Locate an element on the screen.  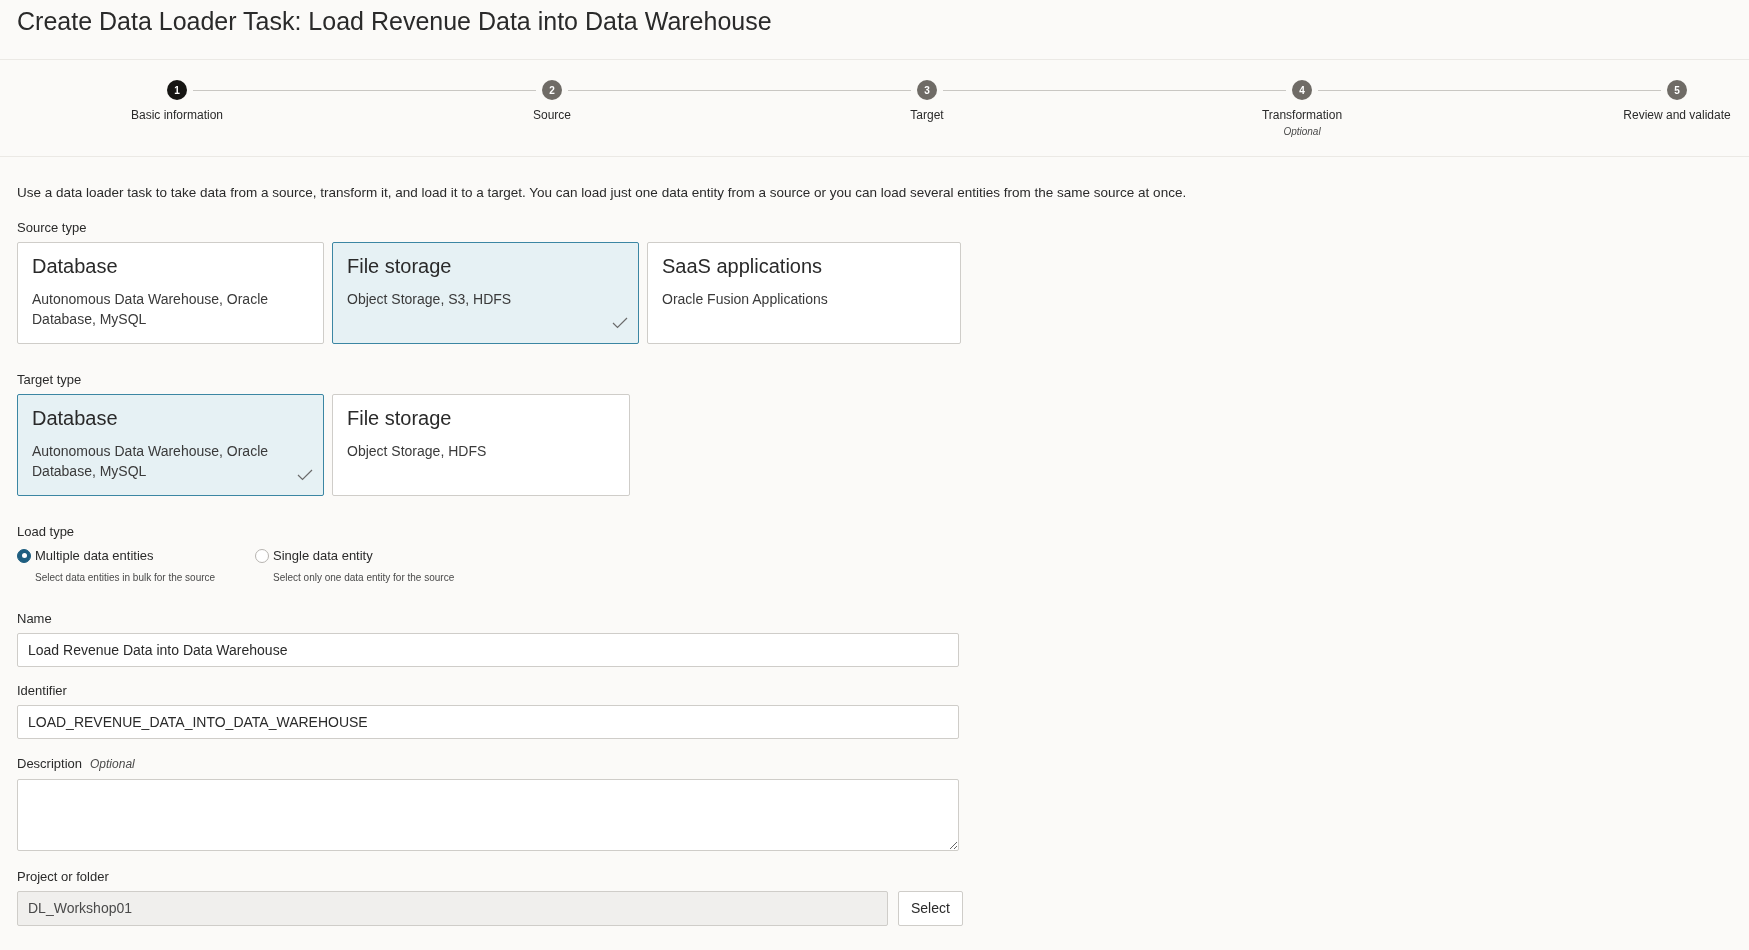
step-label: Source is located at coordinates (552, 115).